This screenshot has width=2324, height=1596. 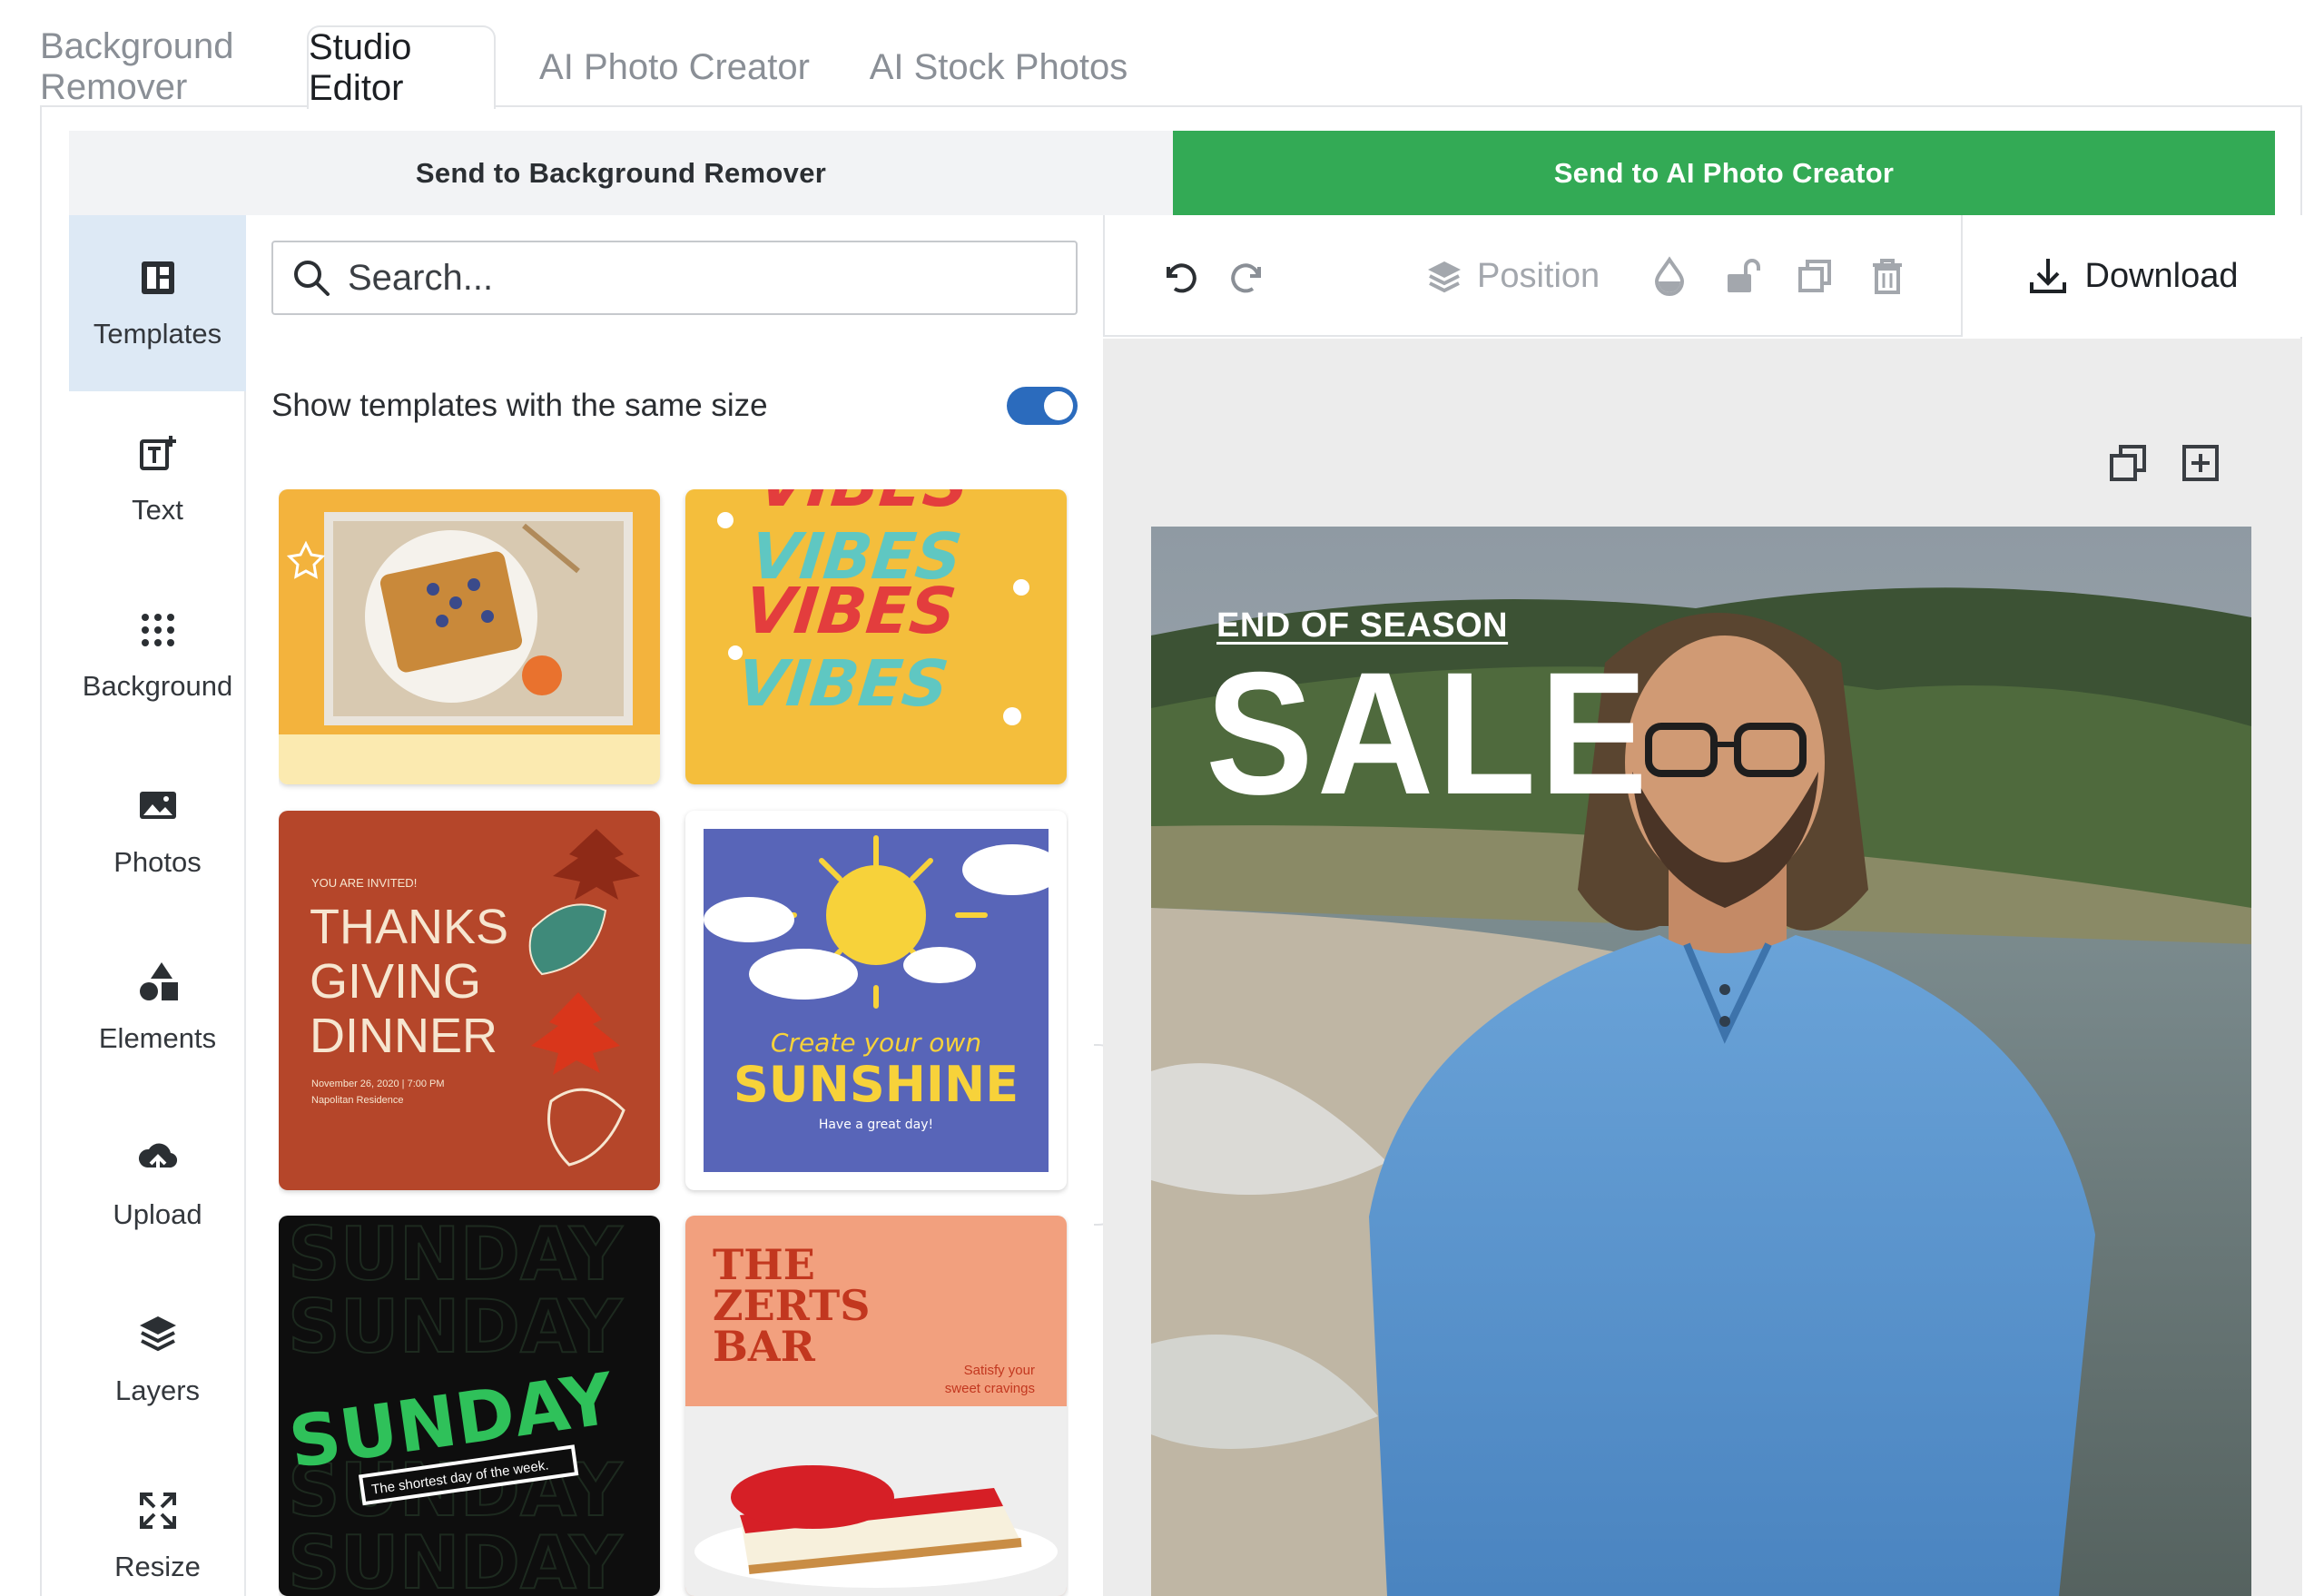 What do you see at coordinates (469, 636) in the screenshot?
I see `template-card-waffles` at bounding box center [469, 636].